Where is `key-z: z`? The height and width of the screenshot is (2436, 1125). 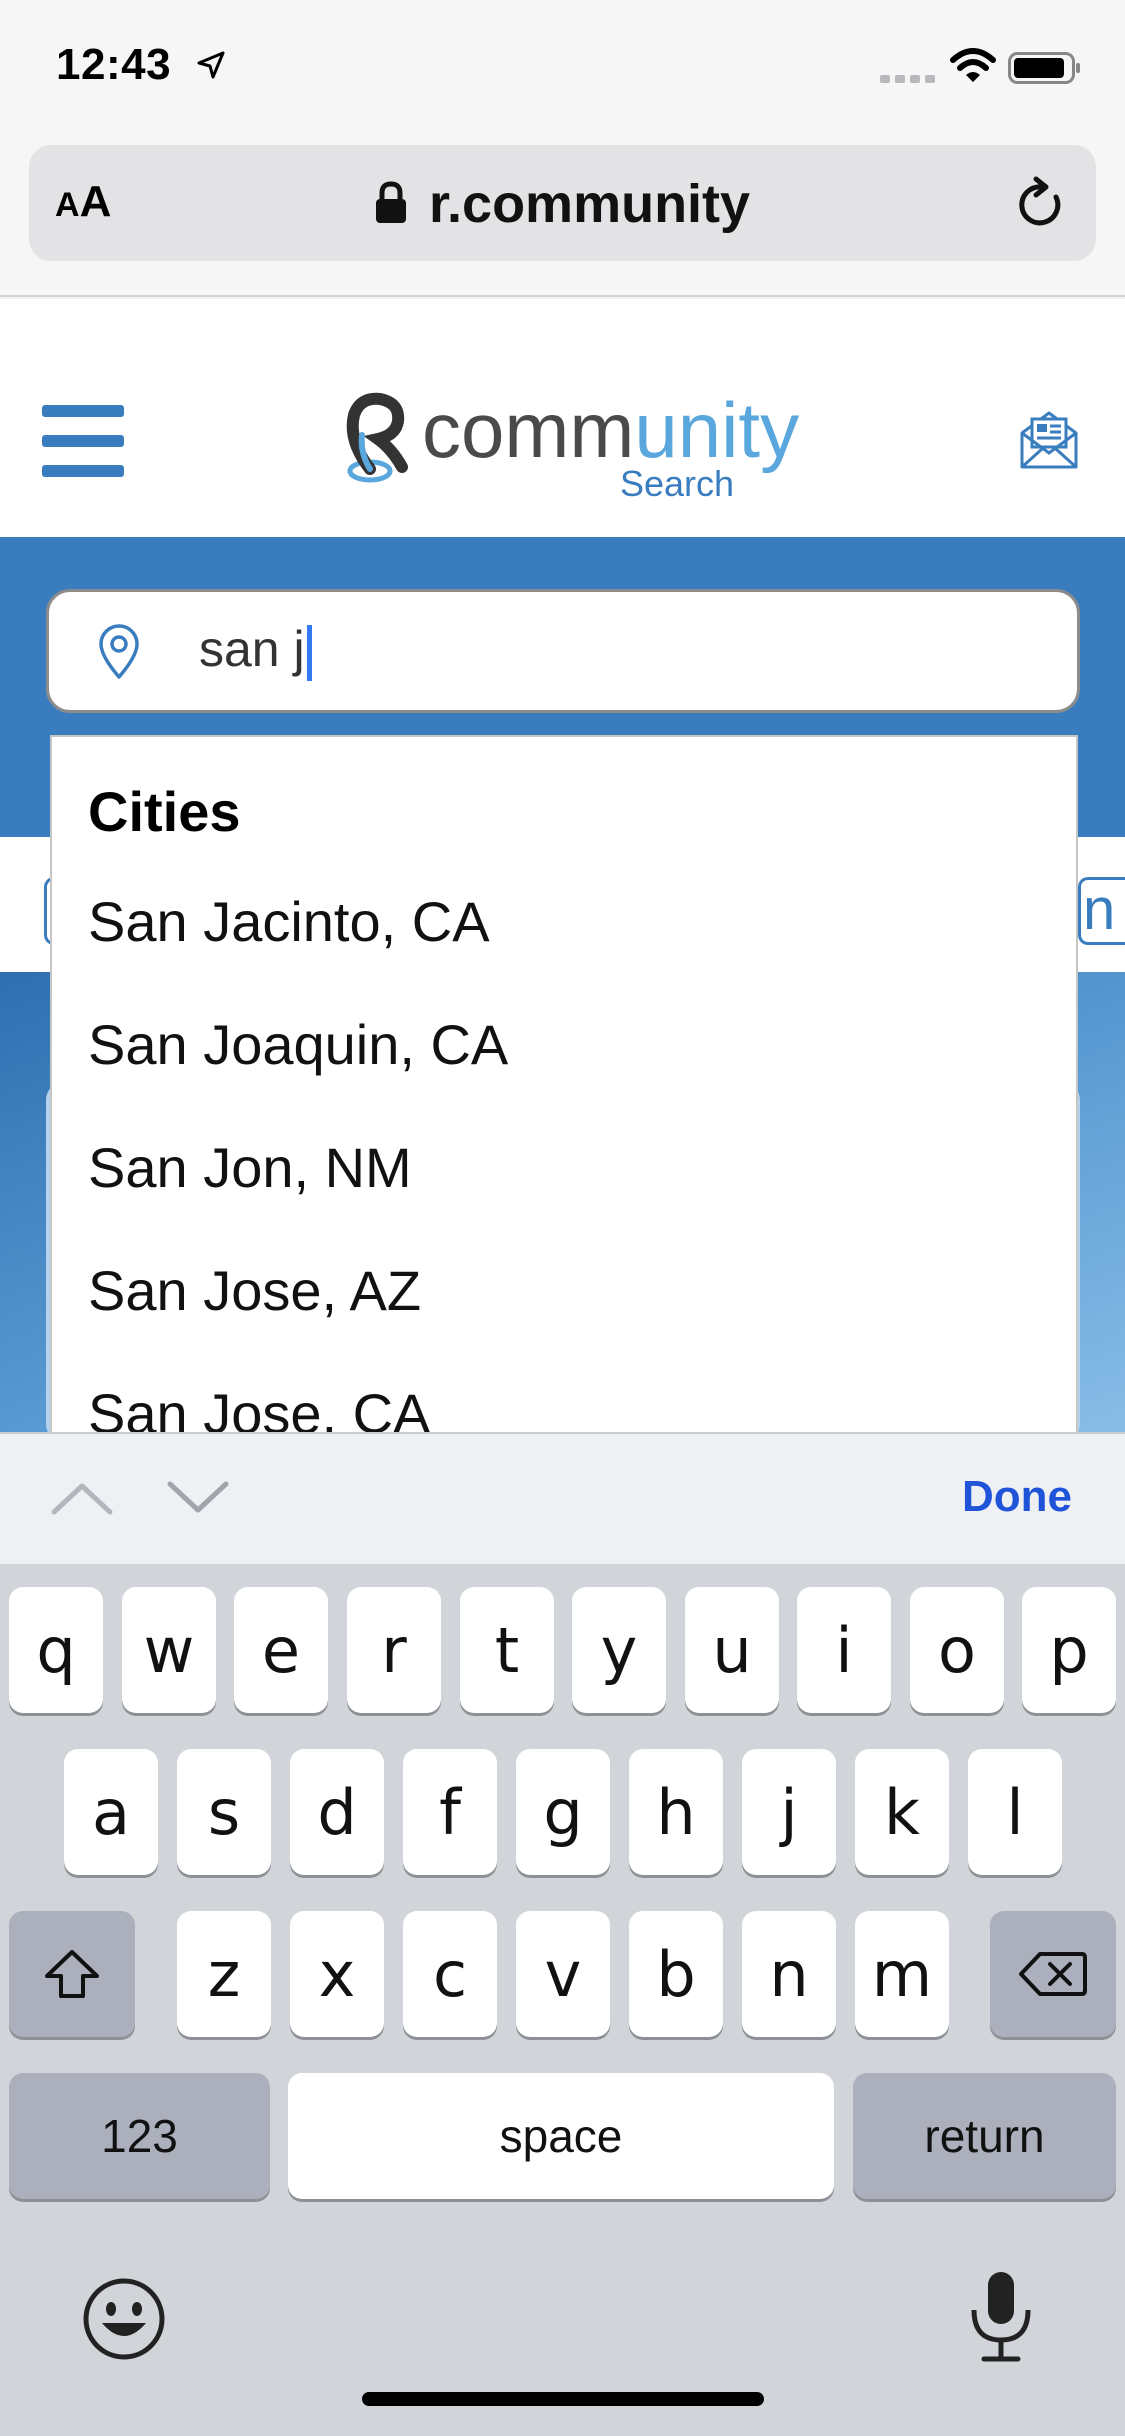 key-z: z is located at coordinates (224, 1974).